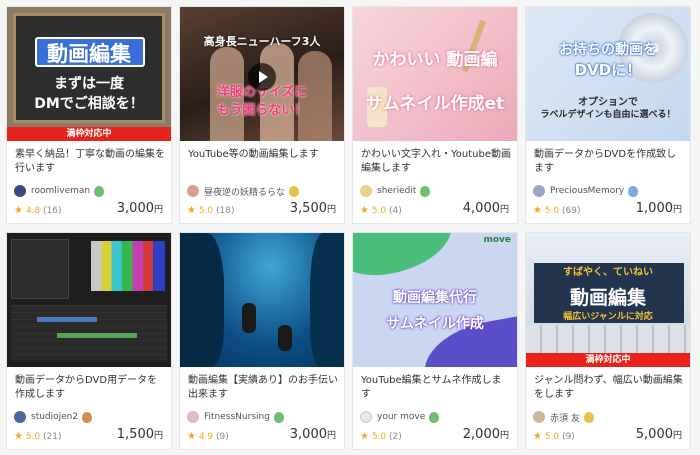 Image resolution: width=700 pixels, height=455 pixels. I want to click on play-icon, so click(262, 77).